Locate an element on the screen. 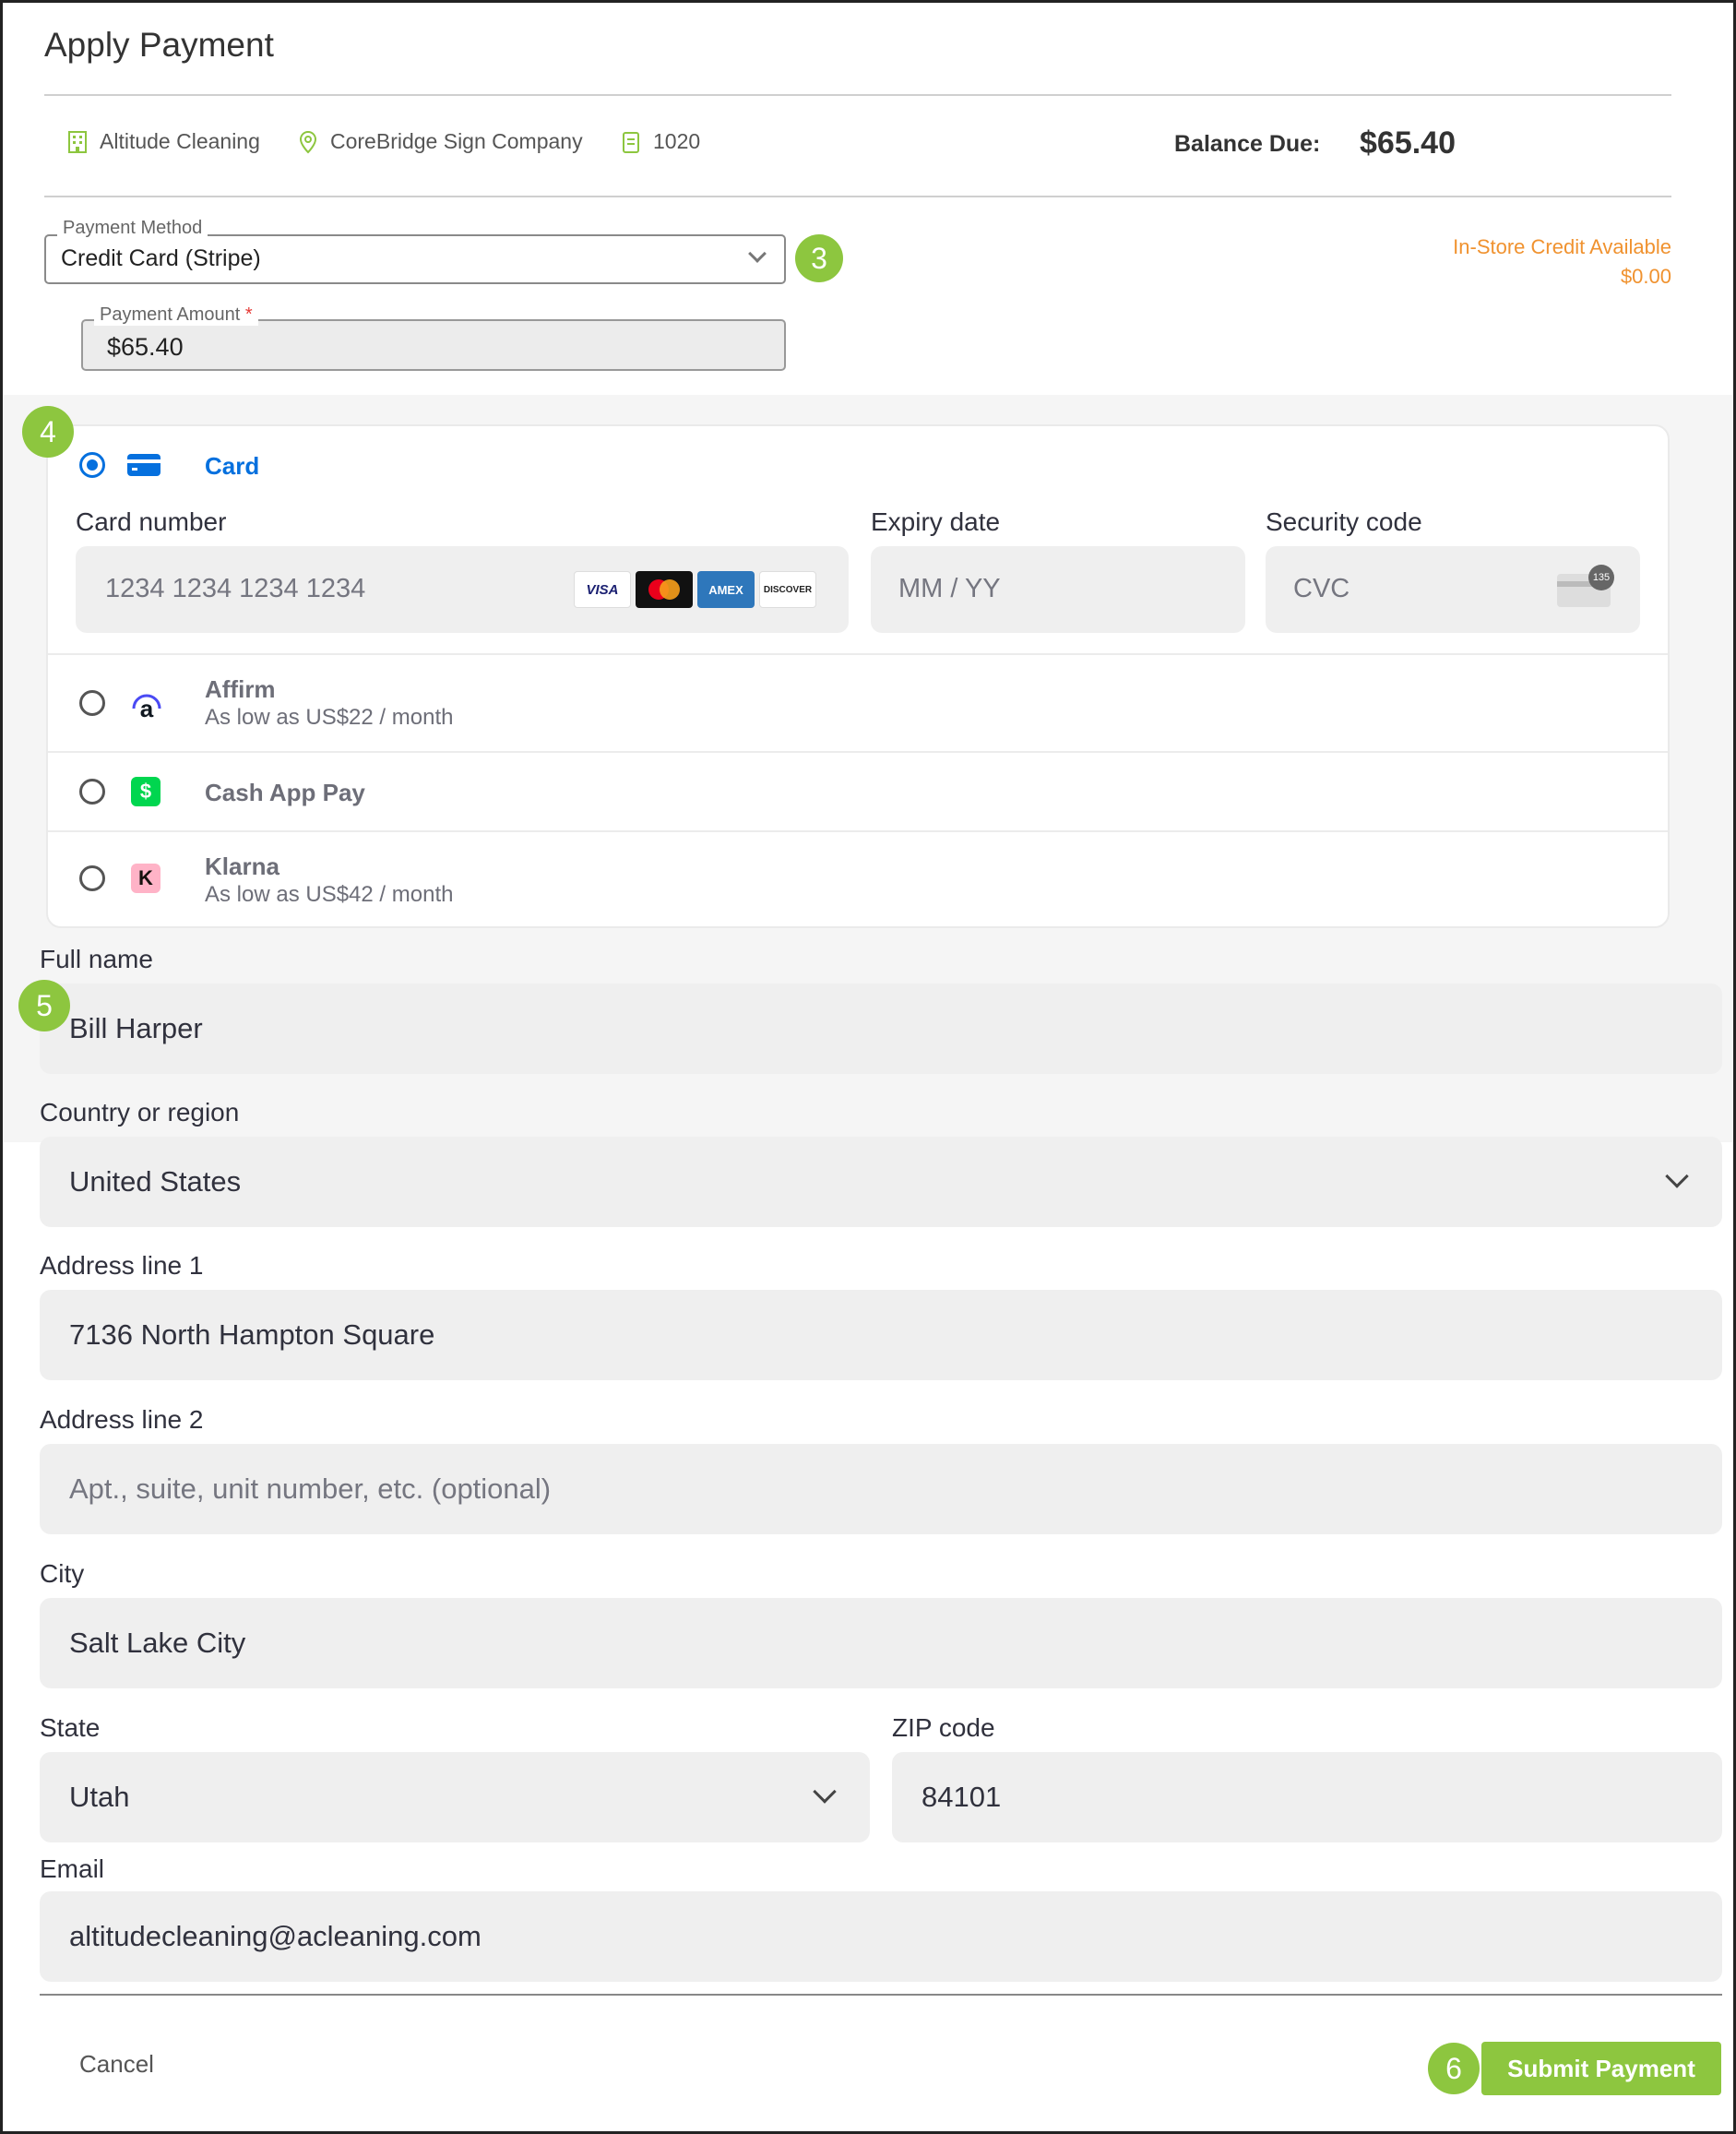  address1-input: 7136 North Hampton Square is located at coordinates (881, 1335).